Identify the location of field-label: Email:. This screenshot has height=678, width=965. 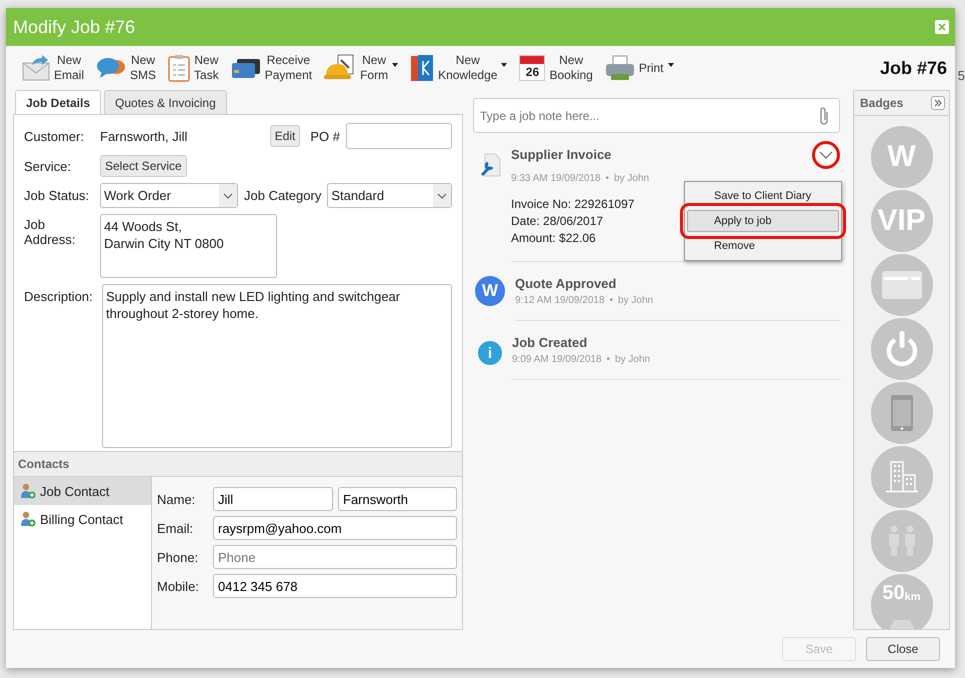
(175, 528).